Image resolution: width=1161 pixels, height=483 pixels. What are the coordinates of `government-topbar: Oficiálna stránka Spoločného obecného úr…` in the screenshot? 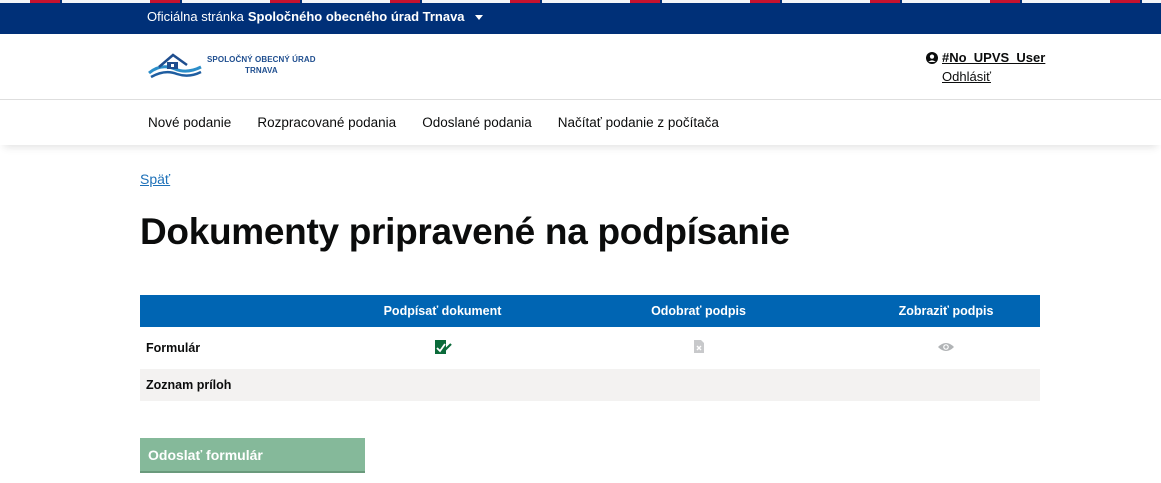 It's located at (580, 17).